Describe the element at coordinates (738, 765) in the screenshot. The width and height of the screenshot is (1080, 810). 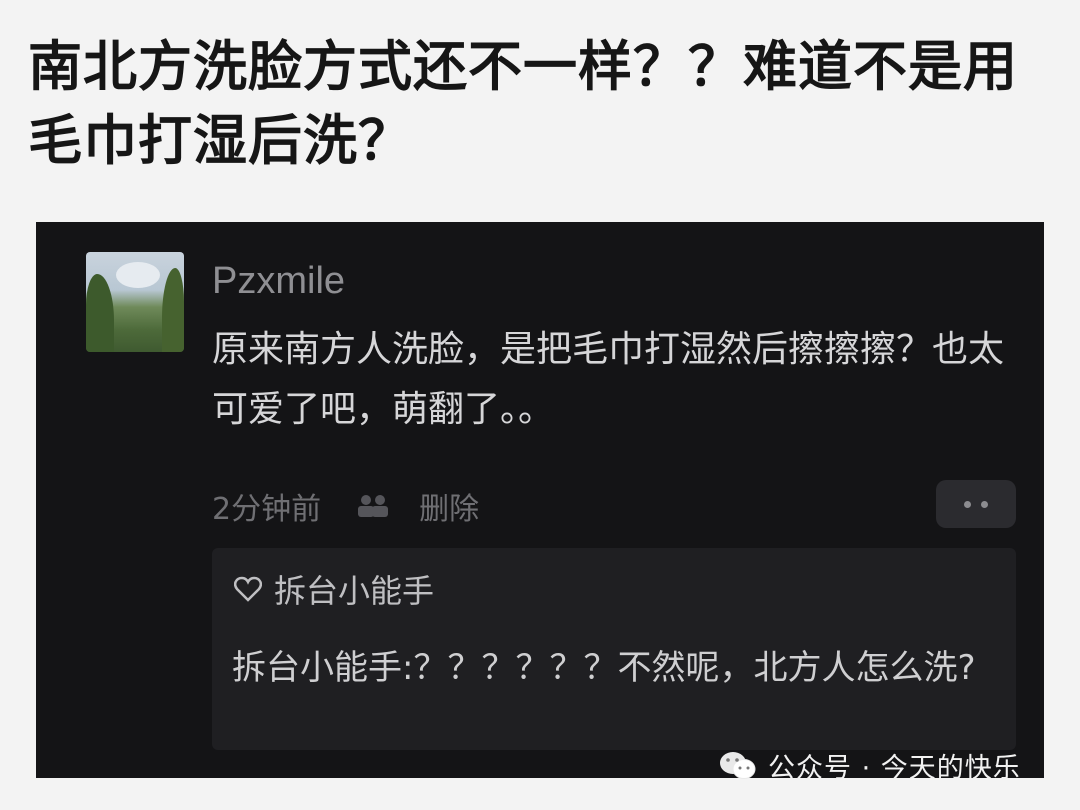
I see `wechat-icon` at that location.